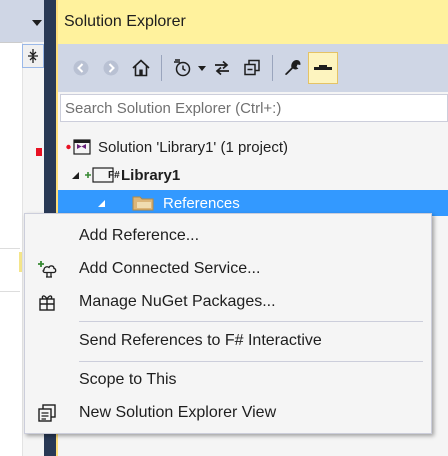  I want to click on properties-button, so click(293, 68).